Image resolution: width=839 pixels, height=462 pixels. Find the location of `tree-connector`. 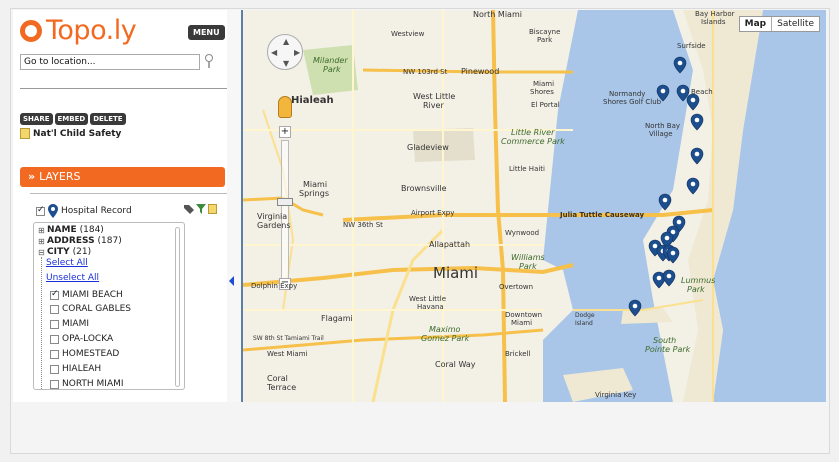

tree-connector is located at coordinates (41, 323).